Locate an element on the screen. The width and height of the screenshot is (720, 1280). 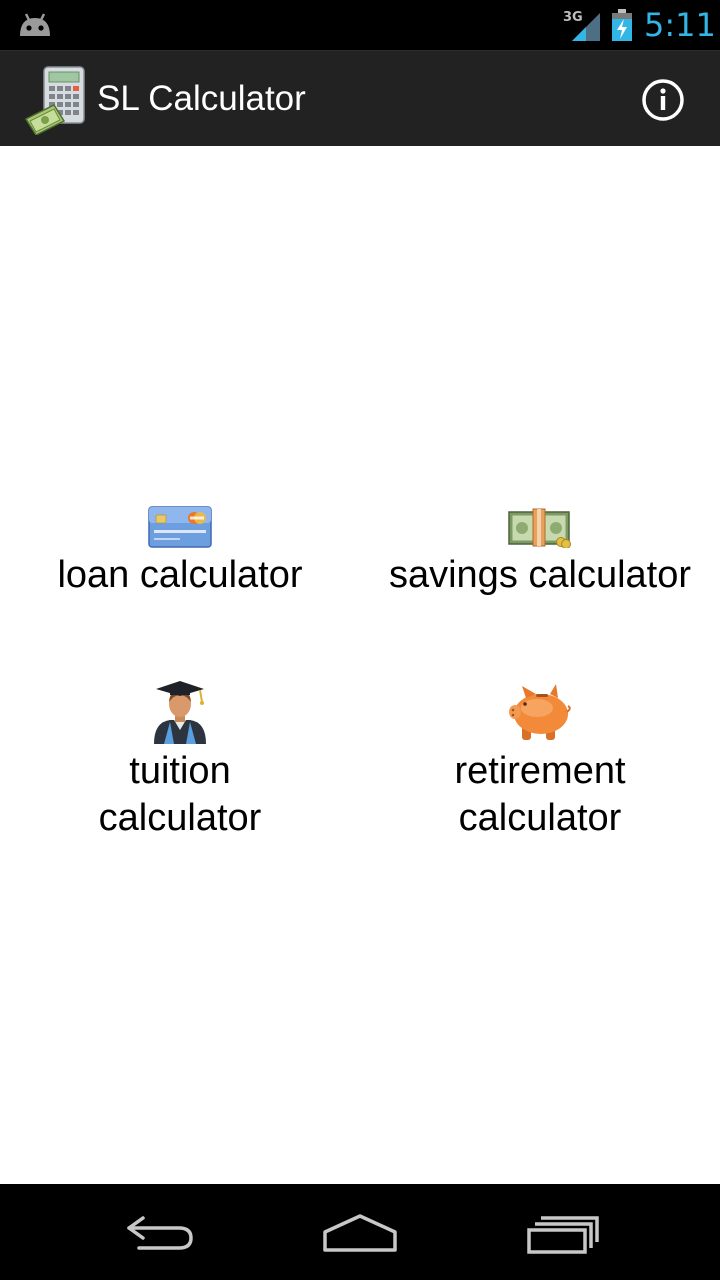
back-button is located at coordinates (160, 1232).